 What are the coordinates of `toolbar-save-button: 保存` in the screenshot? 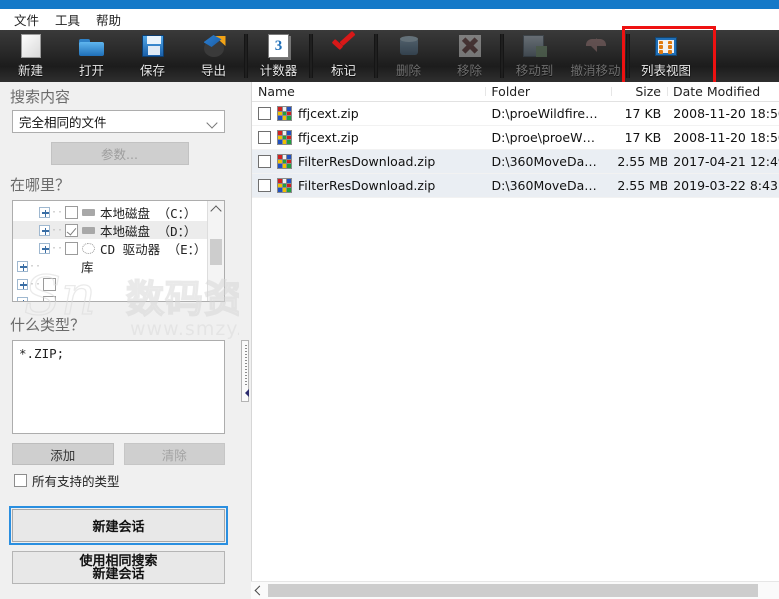 It's located at (152, 56).